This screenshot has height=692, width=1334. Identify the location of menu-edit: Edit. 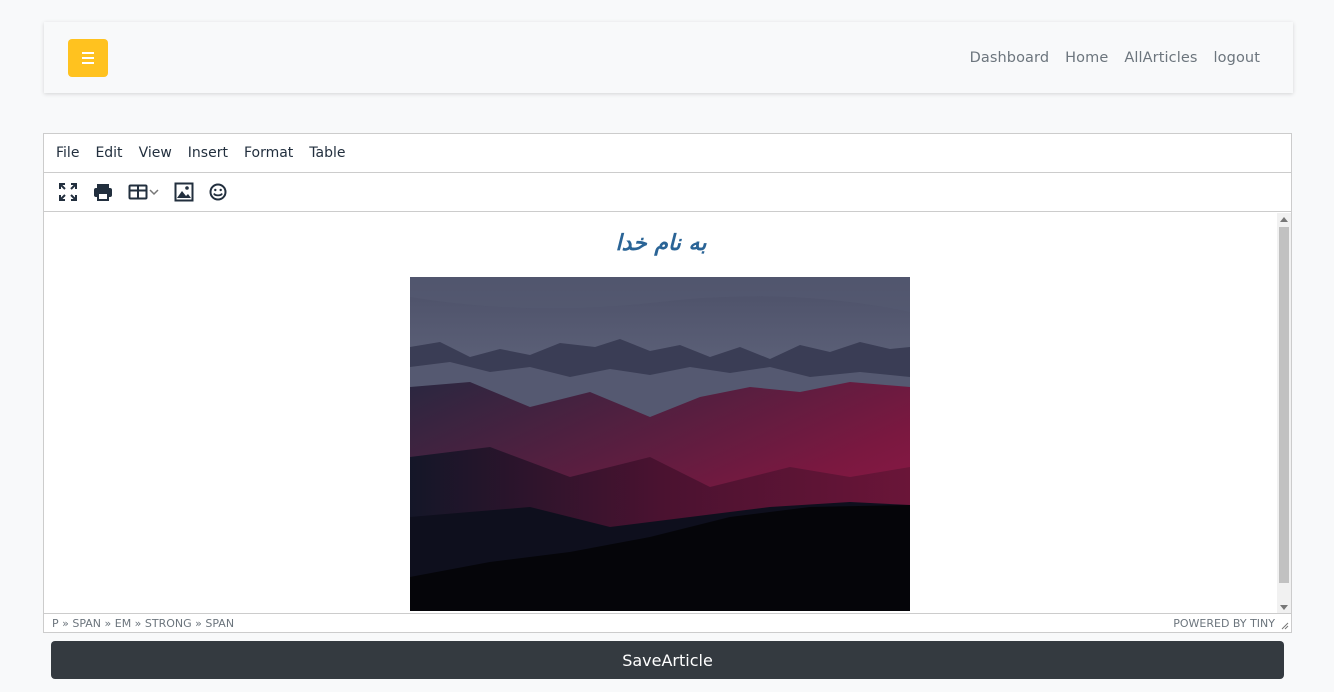
(108, 153).